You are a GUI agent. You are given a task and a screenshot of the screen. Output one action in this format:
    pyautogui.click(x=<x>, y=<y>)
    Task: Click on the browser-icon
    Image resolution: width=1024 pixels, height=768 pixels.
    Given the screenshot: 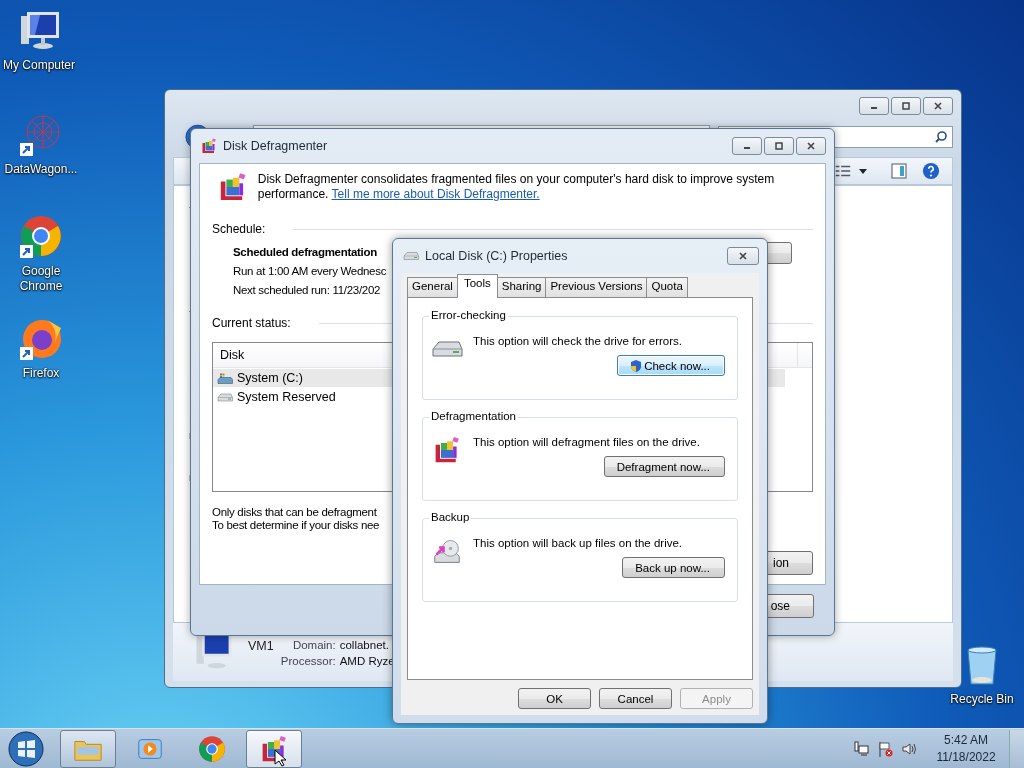 What is the action you would take?
    pyautogui.click(x=212, y=749)
    